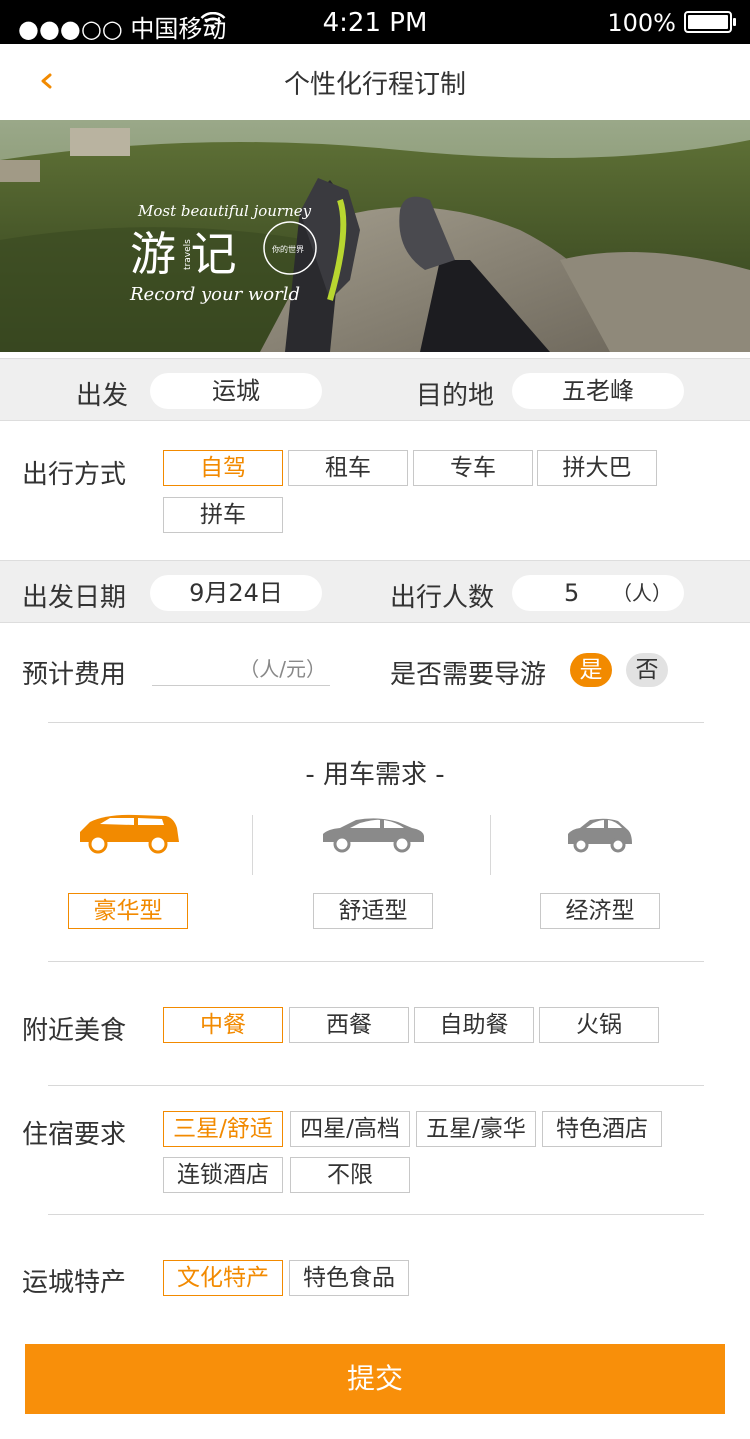 The width and height of the screenshot is (750, 1439). Describe the element at coordinates (373, 835) in the screenshot. I see `comfort-car-icon` at that location.